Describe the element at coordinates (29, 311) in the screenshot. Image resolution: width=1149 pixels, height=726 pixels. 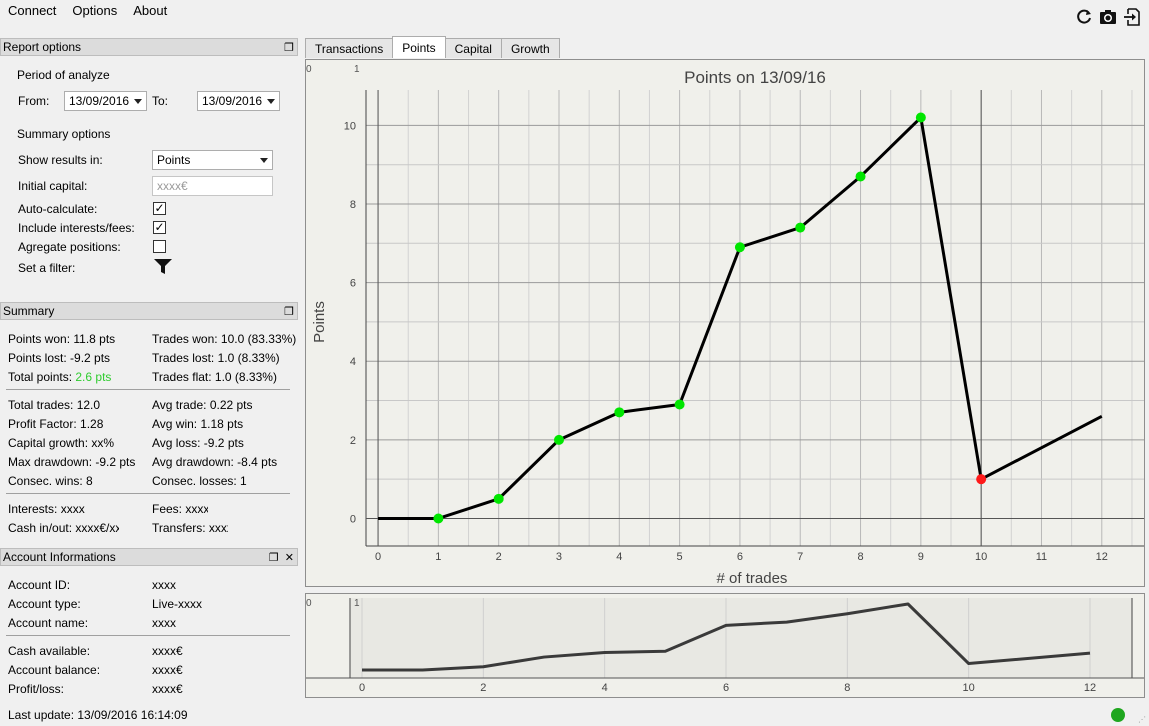
I see `panel-title-text: Summary` at that location.